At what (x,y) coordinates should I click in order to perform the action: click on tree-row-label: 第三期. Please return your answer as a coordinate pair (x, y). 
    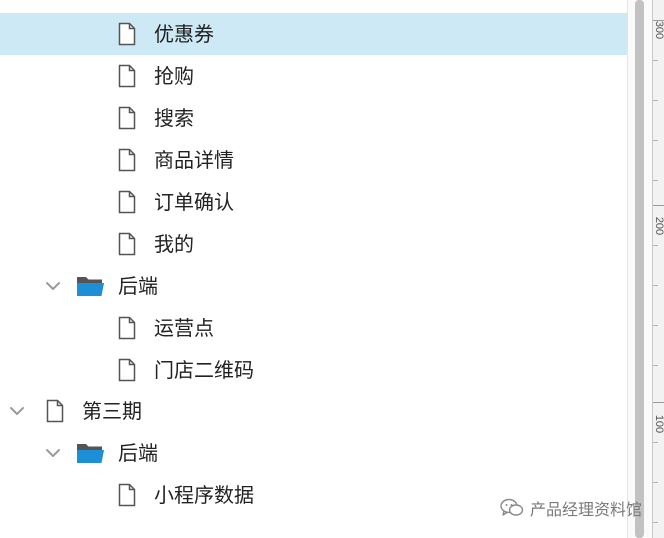
    Looking at the image, I should click on (112, 411).